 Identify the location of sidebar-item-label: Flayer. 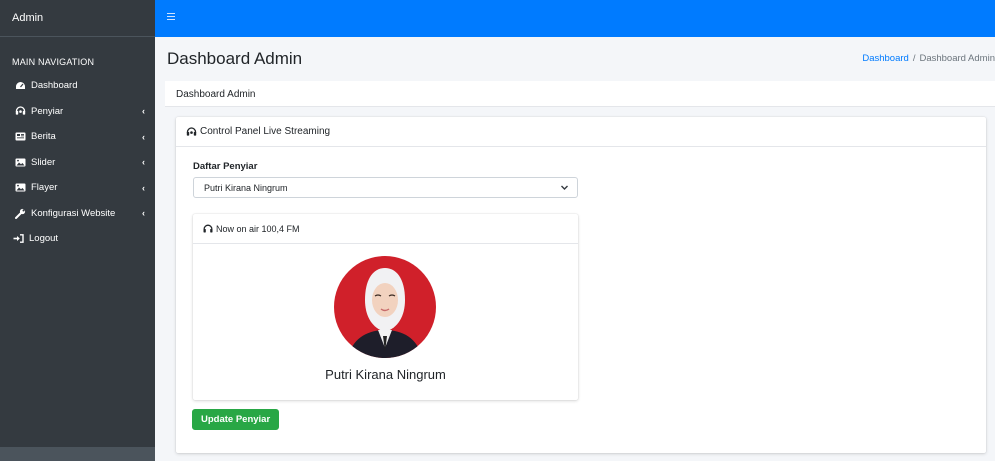
(44, 188).